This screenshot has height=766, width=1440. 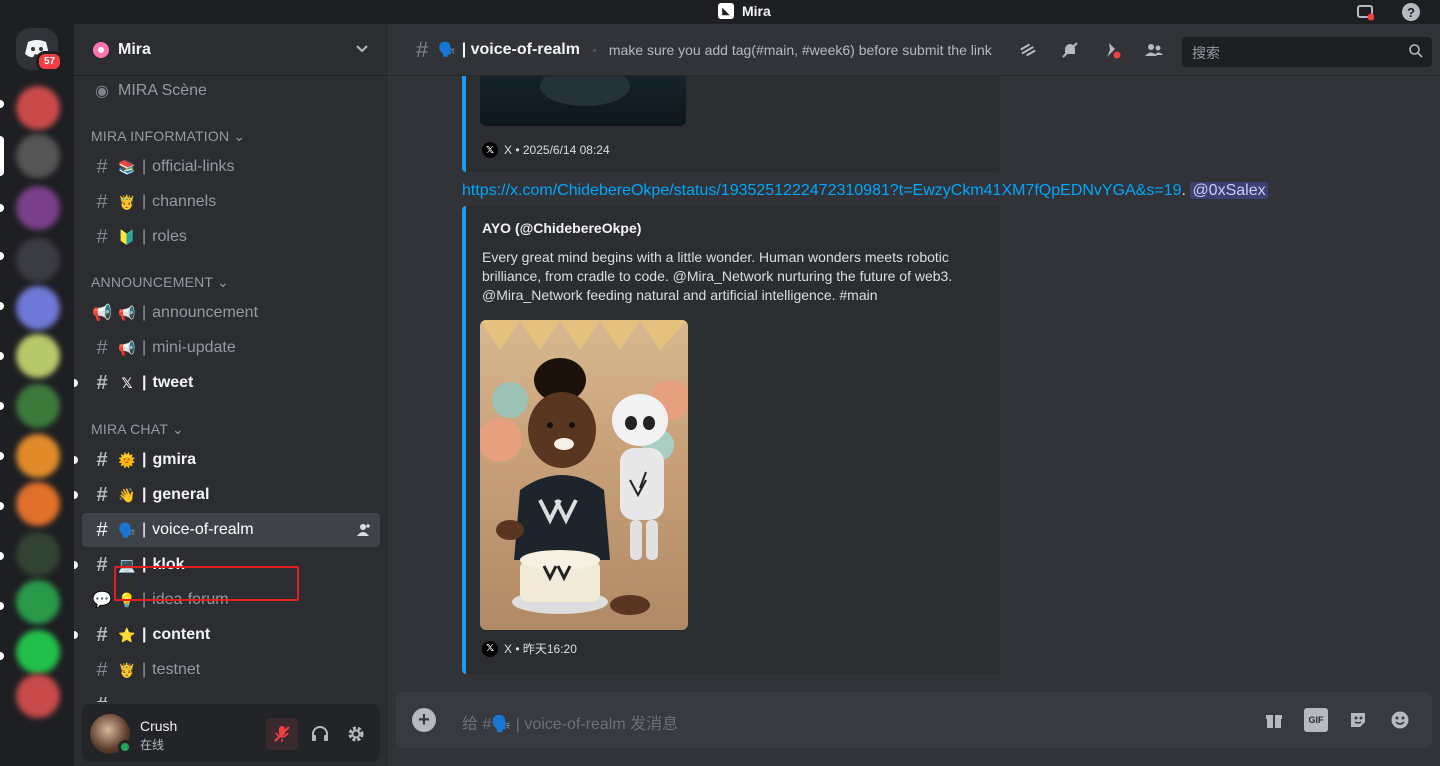 I want to click on category-announcement: ANNOUNCEMENT ⌄, so click(x=160, y=282).